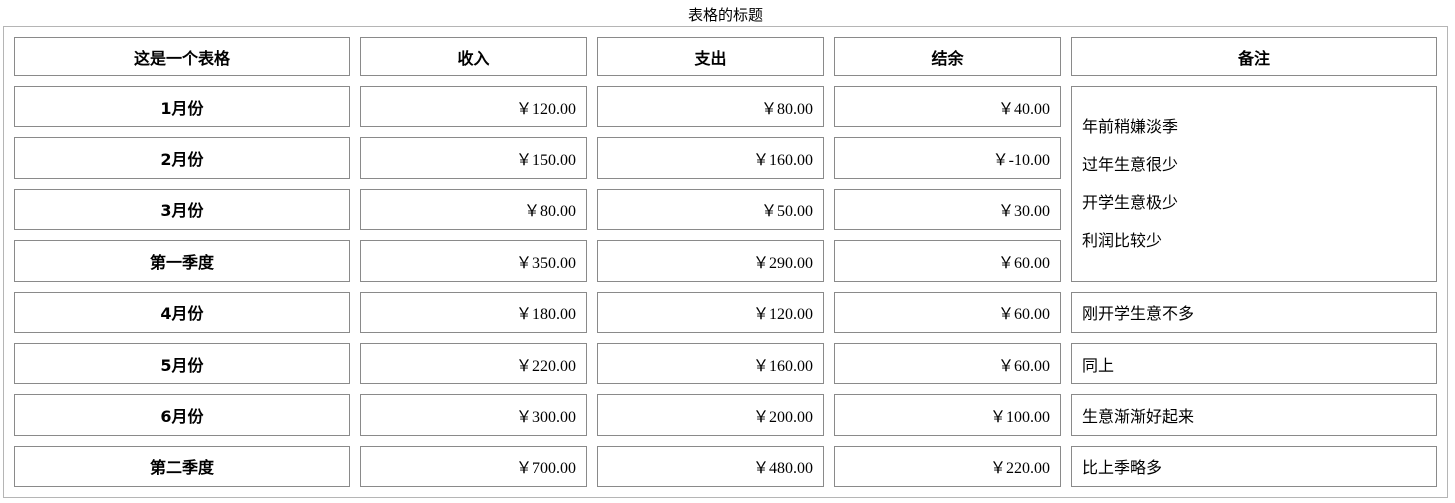 Image resolution: width=1455 pixels, height=503 pixels. Describe the element at coordinates (182, 415) in the screenshot. I see `row-label: 6月份` at that location.